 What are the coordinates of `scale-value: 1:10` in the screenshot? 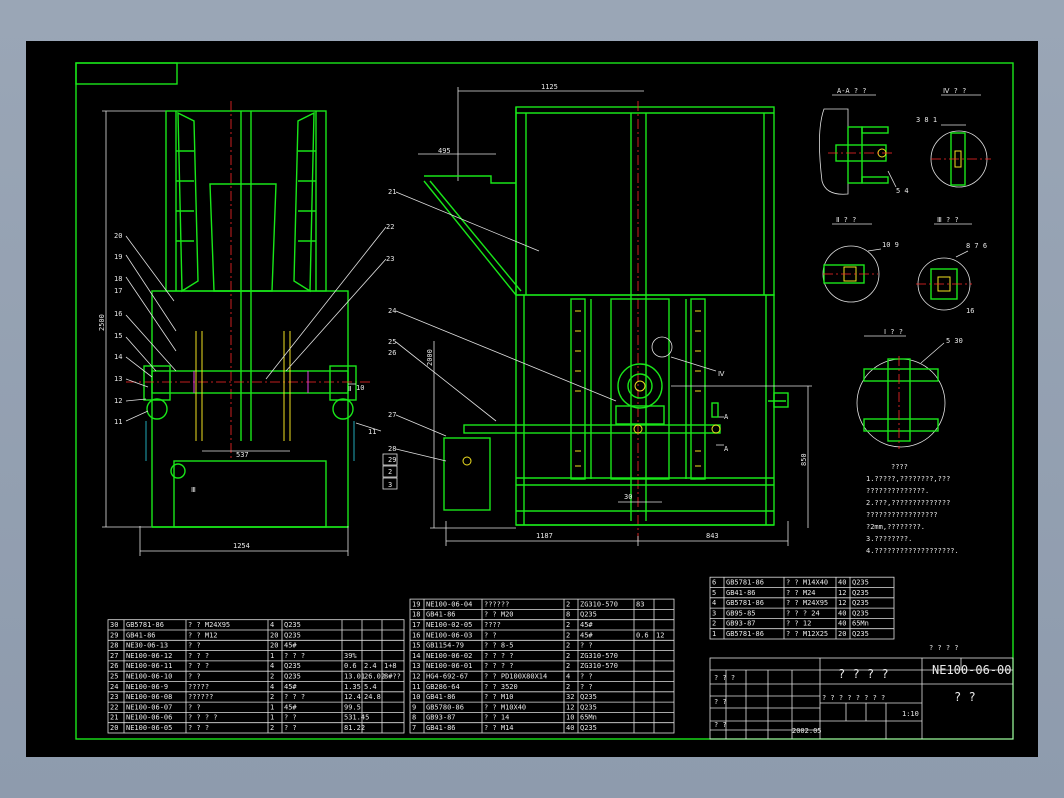 It's located at (910, 714).